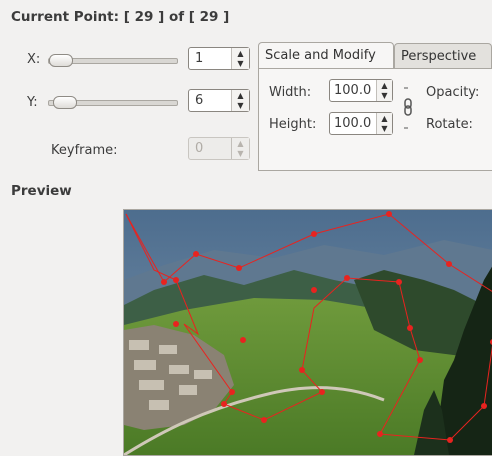 This screenshot has width=492, height=456. I want to click on y-label: Y:, so click(32, 102).